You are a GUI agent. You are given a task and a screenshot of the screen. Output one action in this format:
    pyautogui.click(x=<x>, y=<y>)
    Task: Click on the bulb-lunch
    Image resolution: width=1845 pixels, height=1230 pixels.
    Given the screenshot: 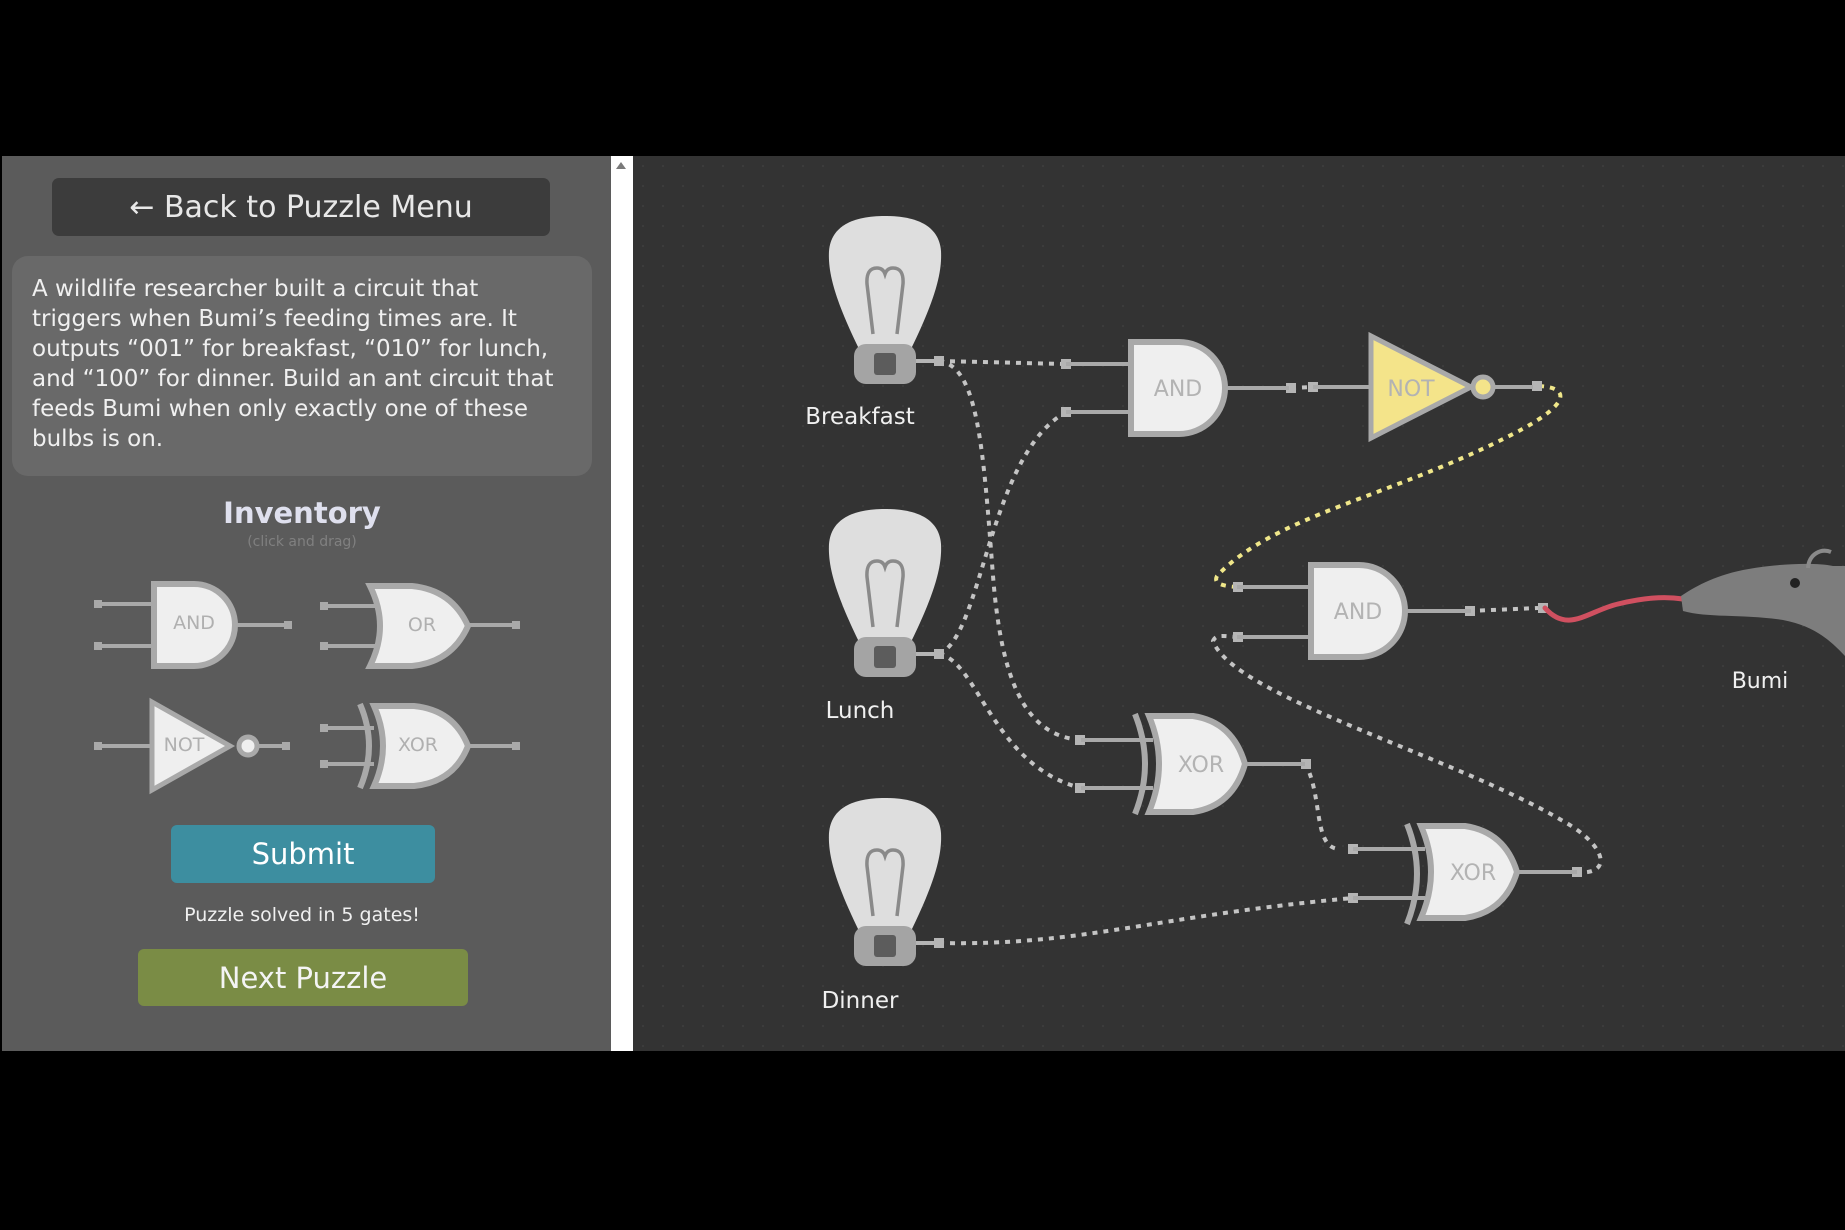 What is the action you would take?
    pyautogui.click(x=885, y=593)
    